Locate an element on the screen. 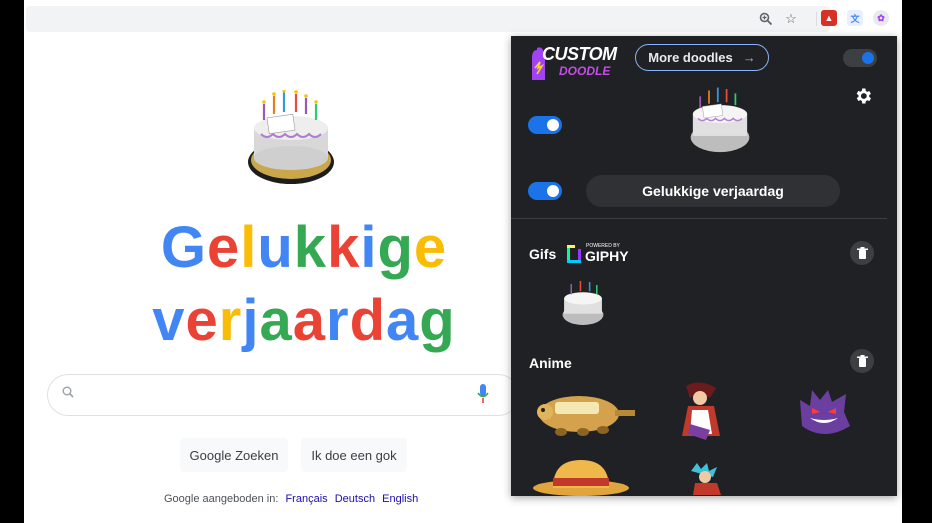  search-input is located at coordinates (283, 395).